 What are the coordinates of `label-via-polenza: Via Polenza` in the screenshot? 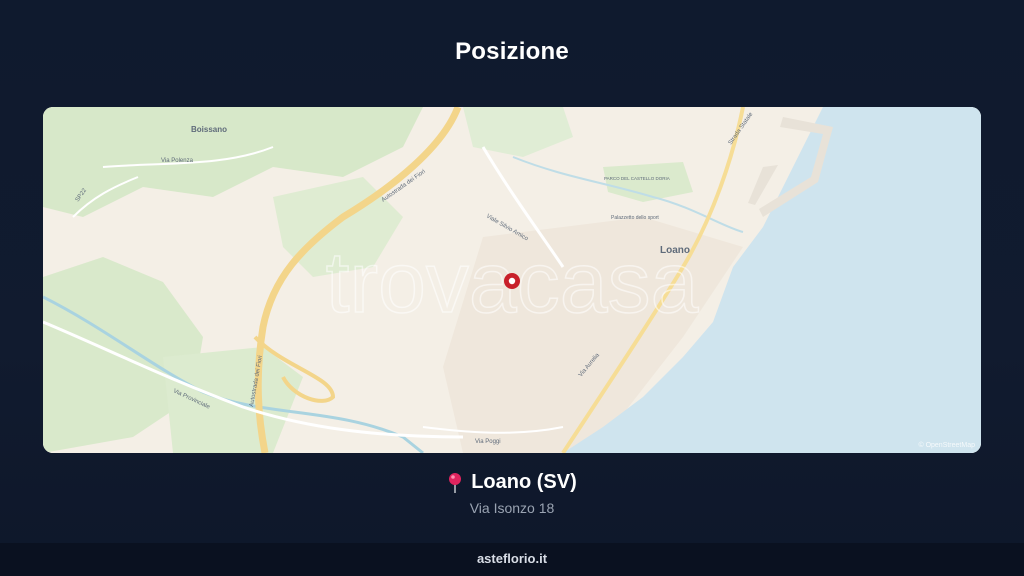 It's located at (177, 161).